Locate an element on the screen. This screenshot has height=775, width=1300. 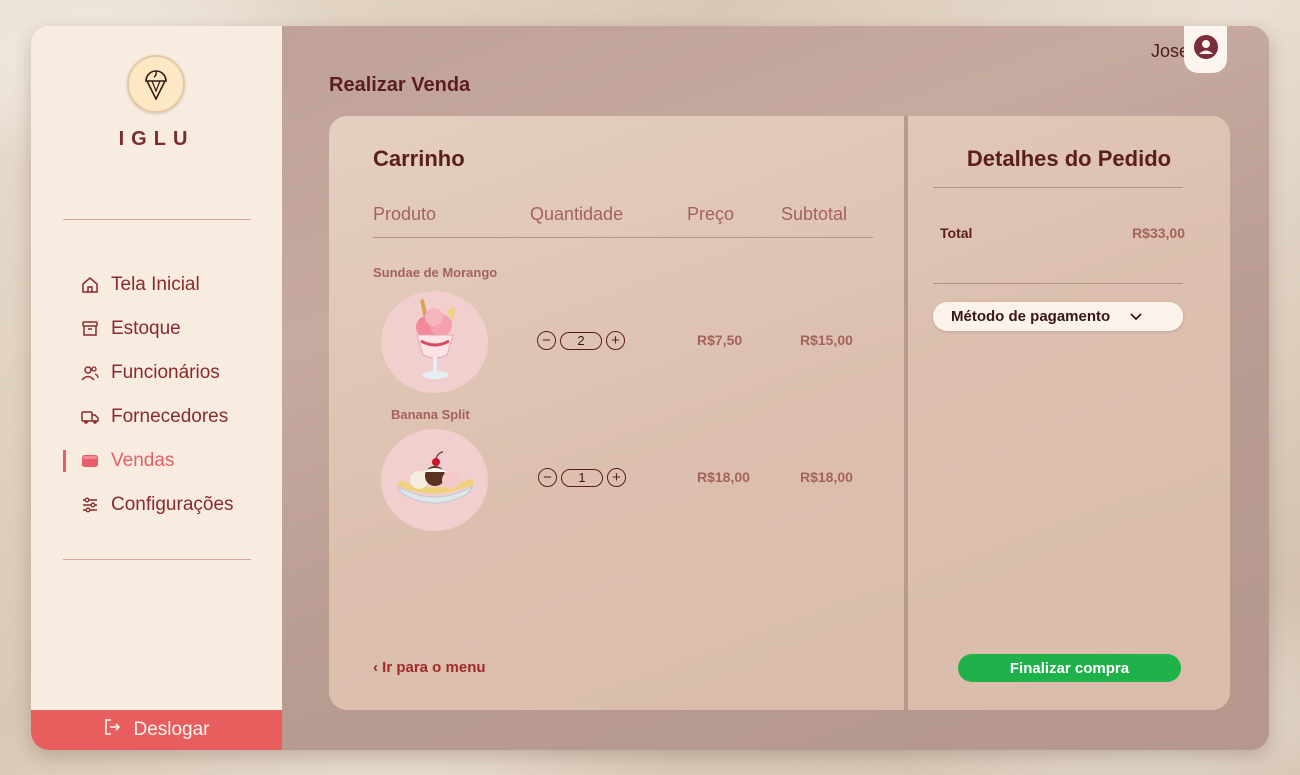
finish-purchase-button: Finalizar compra is located at coordinates (1069, 668).